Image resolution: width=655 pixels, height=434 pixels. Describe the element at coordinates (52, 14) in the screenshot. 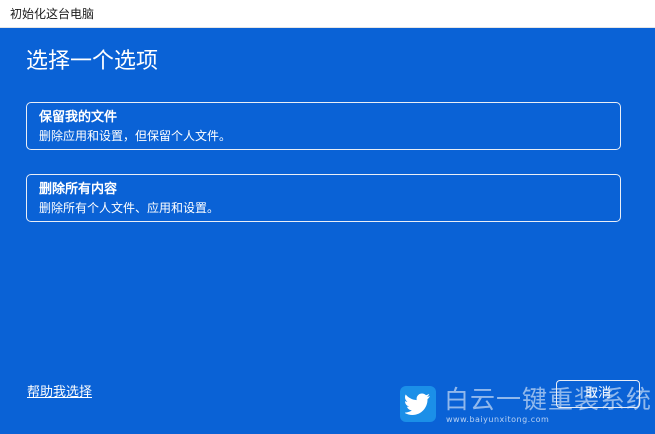

I see `window-title: 初始化这台电脑` at that location.